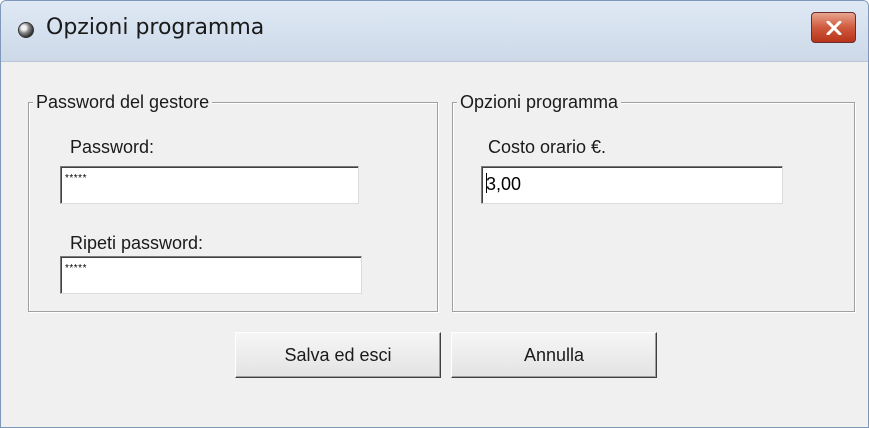  What do you see at coordinates (539, 102) in the screenshot?
I see `options-group-legend: Opzioni programma` at bounding box center [539, 102].